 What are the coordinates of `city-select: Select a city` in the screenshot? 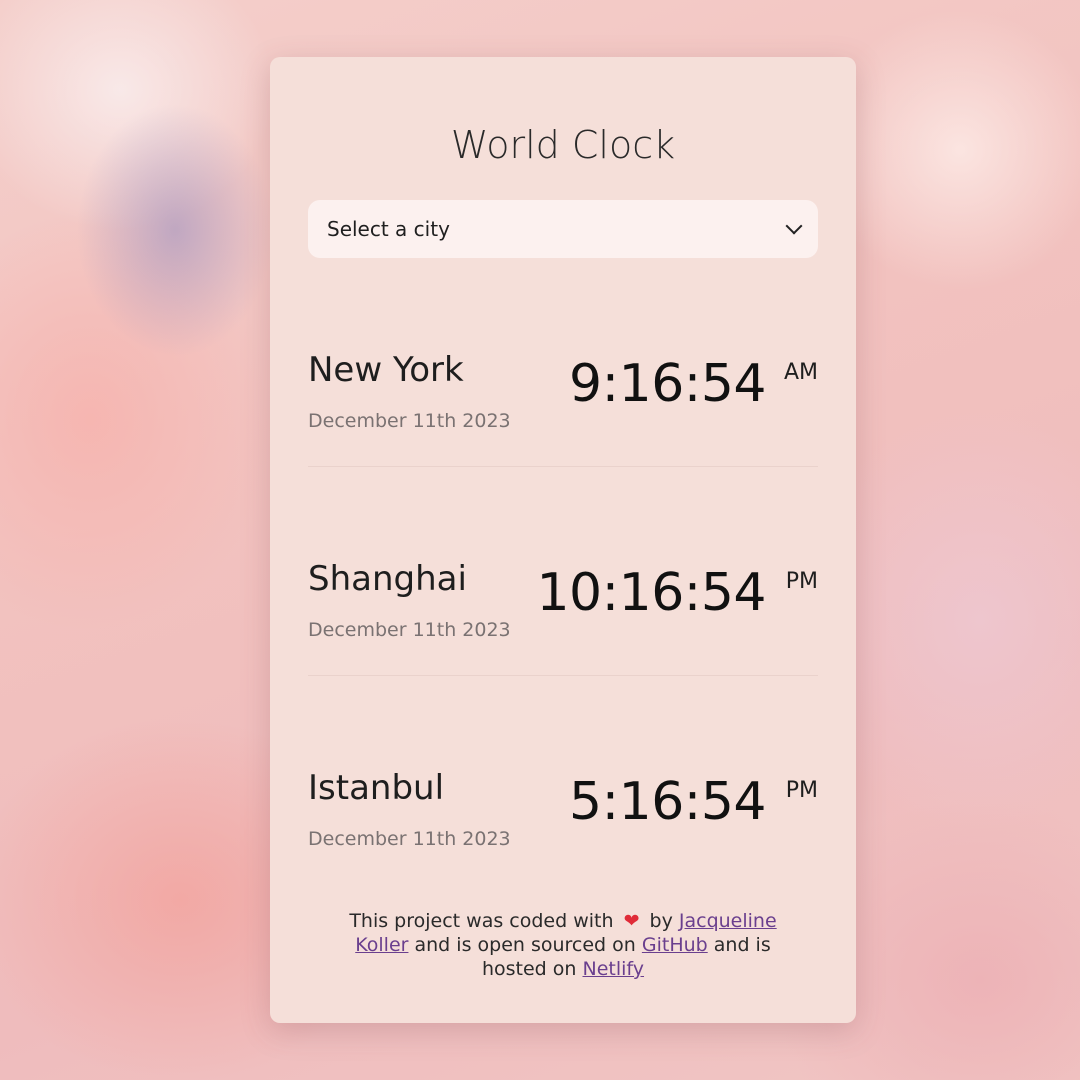 It's located at (563, 229).